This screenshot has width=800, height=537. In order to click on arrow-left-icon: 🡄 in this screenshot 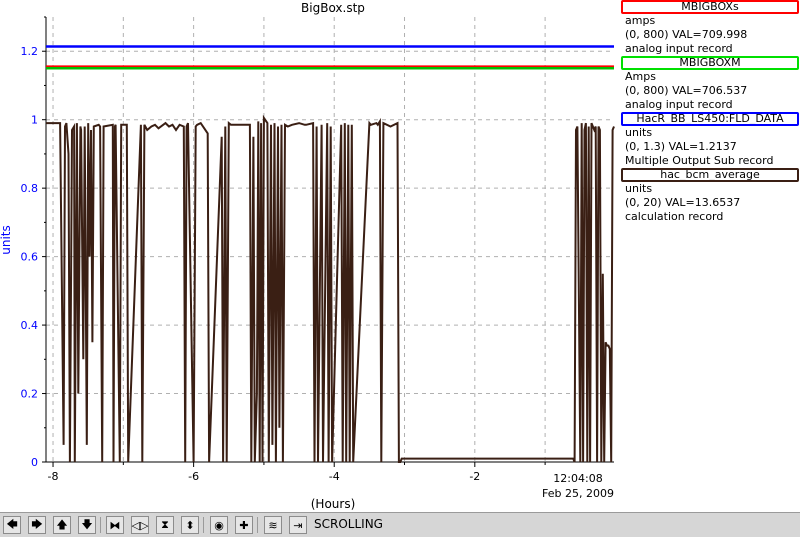, I will do `click(12, 525)`.